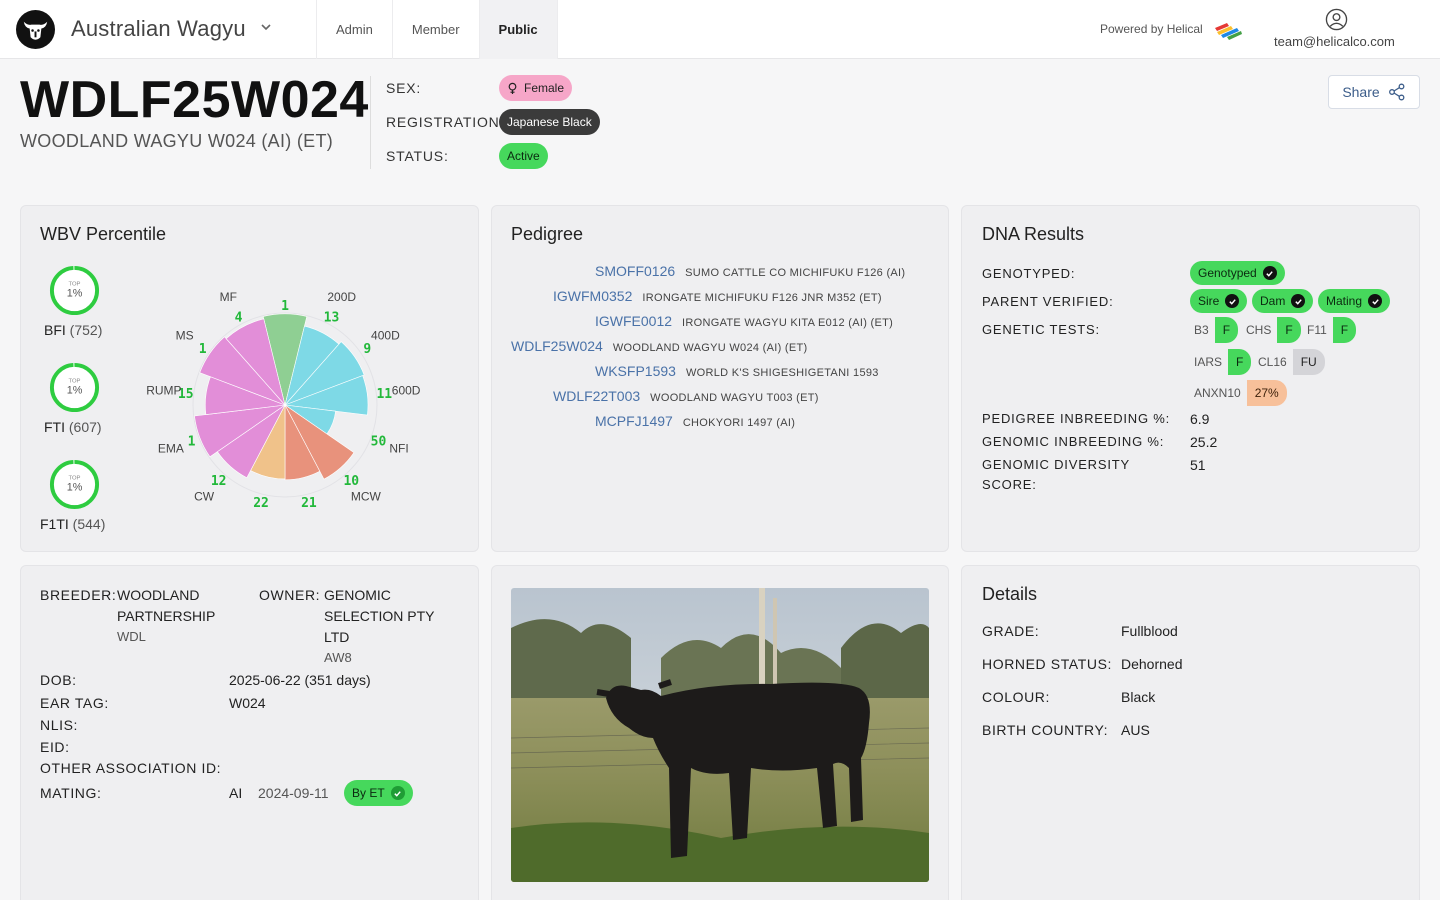 Image resolution: width=1440 pixels, height=900 pixels. I want to click on bfi-pct: 1%, so click(75, 293).